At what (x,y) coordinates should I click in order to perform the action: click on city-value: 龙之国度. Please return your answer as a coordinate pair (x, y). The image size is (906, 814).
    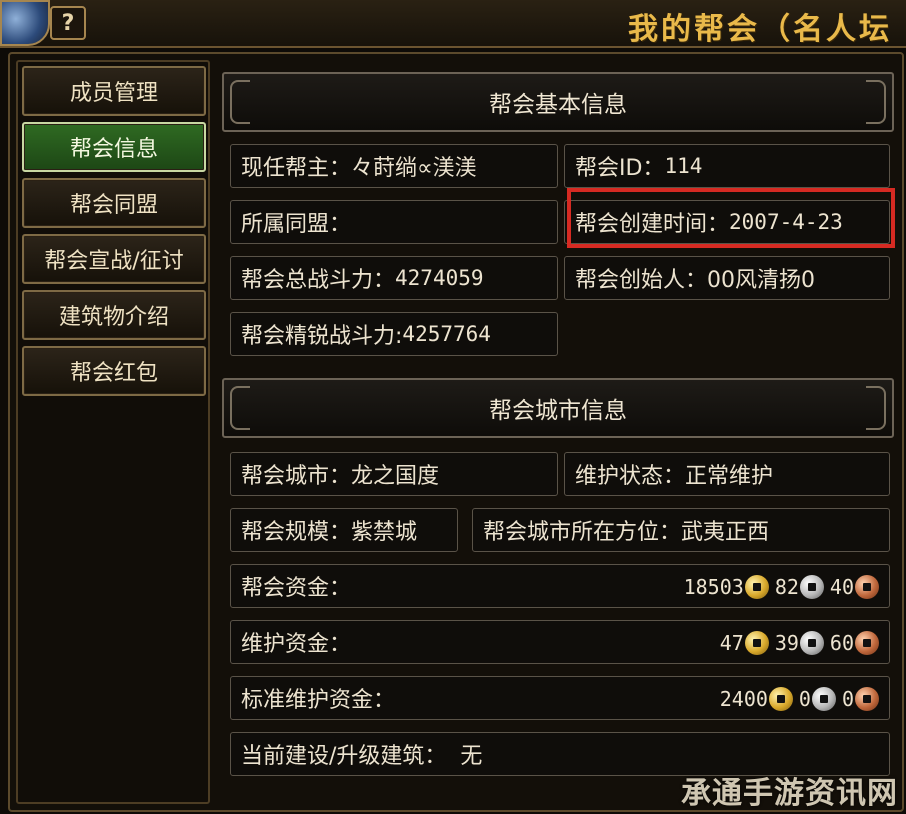
    Looking at the image, I should click on (395, 476).